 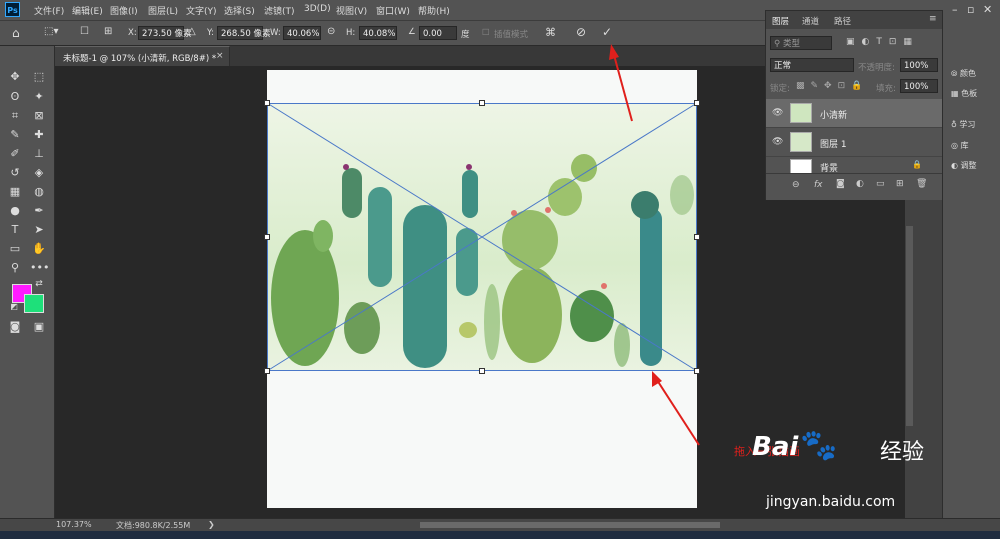 What do you see at coordinates (697, 103) in the screenshot?
I see `handle-top-right` at bounding box center [697, 103].